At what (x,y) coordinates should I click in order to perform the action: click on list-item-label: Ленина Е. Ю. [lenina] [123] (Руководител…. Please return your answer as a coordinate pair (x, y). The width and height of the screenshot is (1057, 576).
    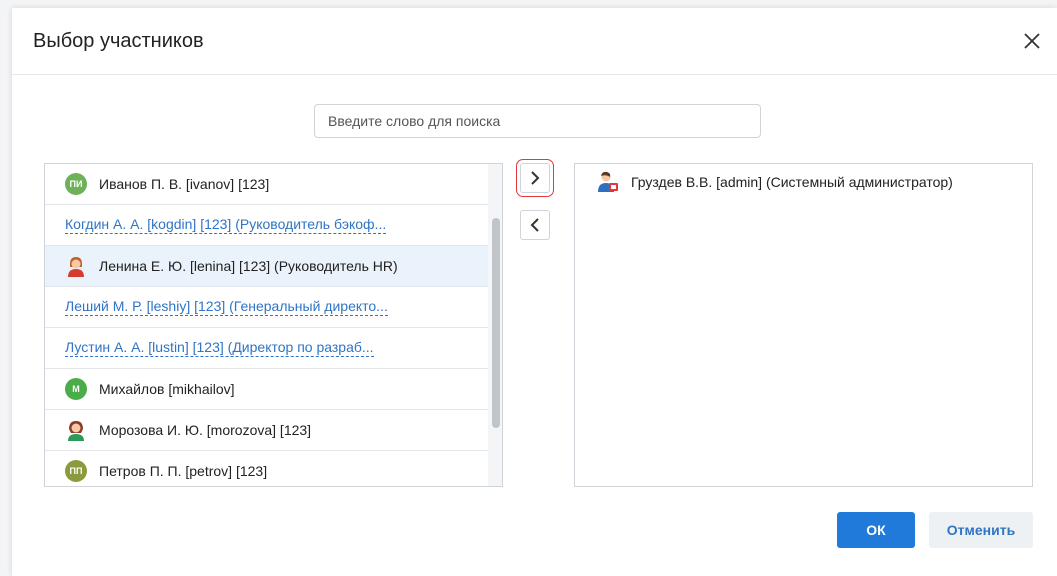
    Looking at the image, I should click on (248, 266).